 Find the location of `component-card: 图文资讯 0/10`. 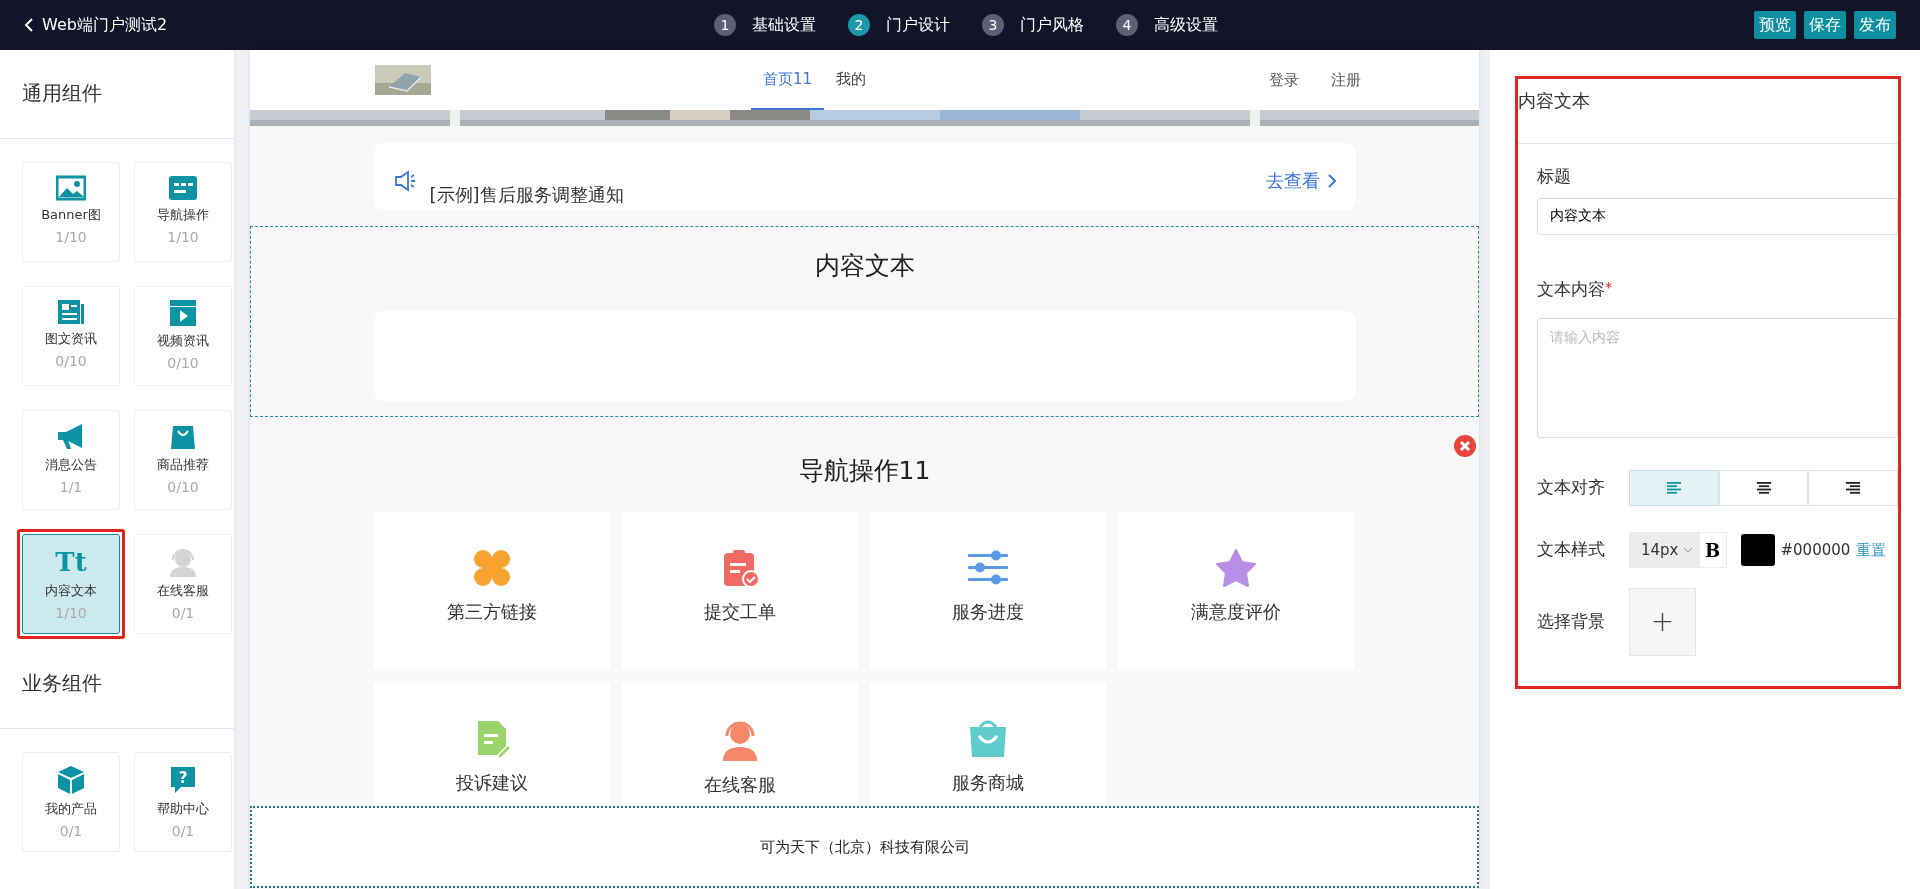

component-card: 图文资讯 0/10 is located at coordinates (71, 336).